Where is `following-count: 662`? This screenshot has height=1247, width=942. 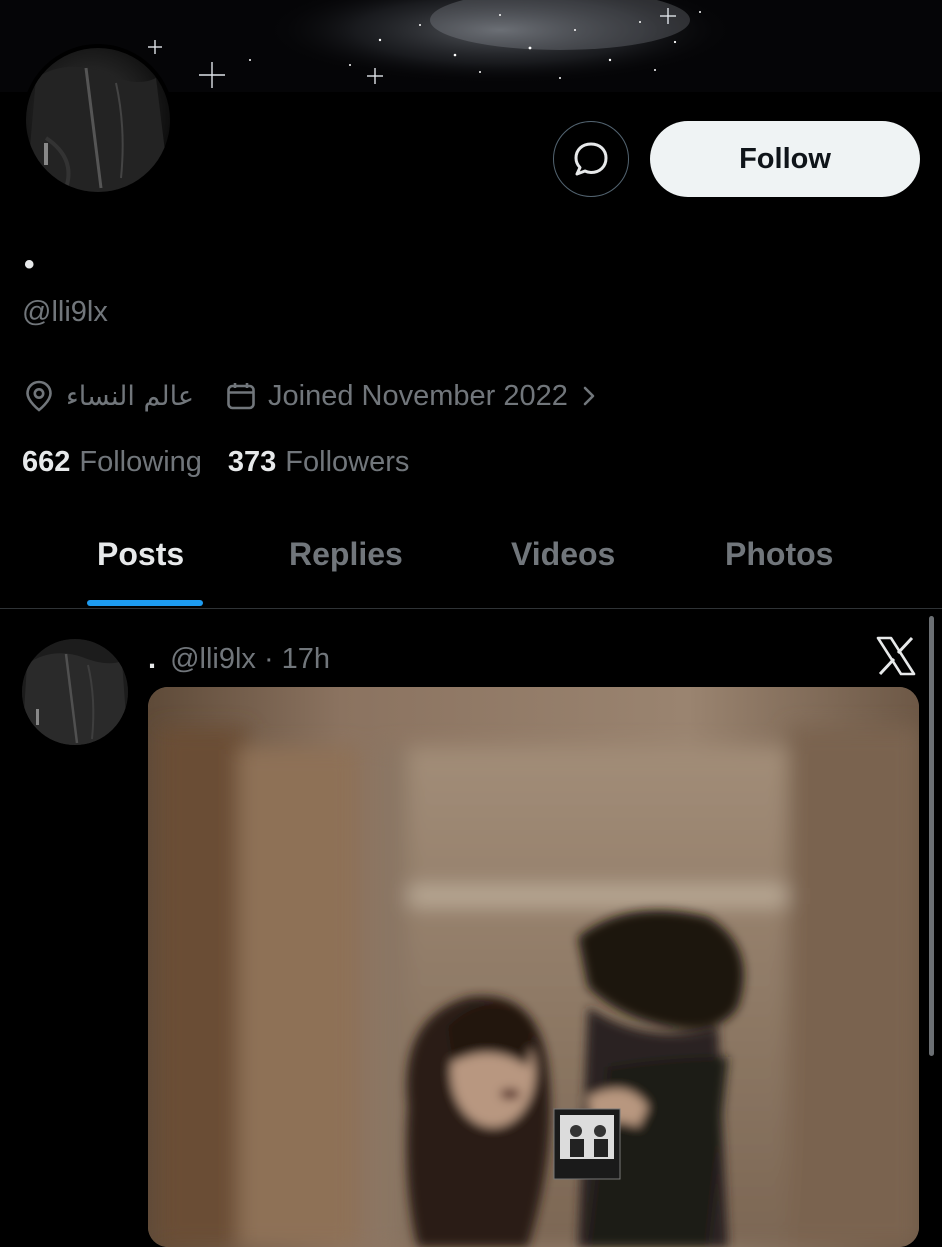
following-count: 662 is located at coordinates (46, 462).